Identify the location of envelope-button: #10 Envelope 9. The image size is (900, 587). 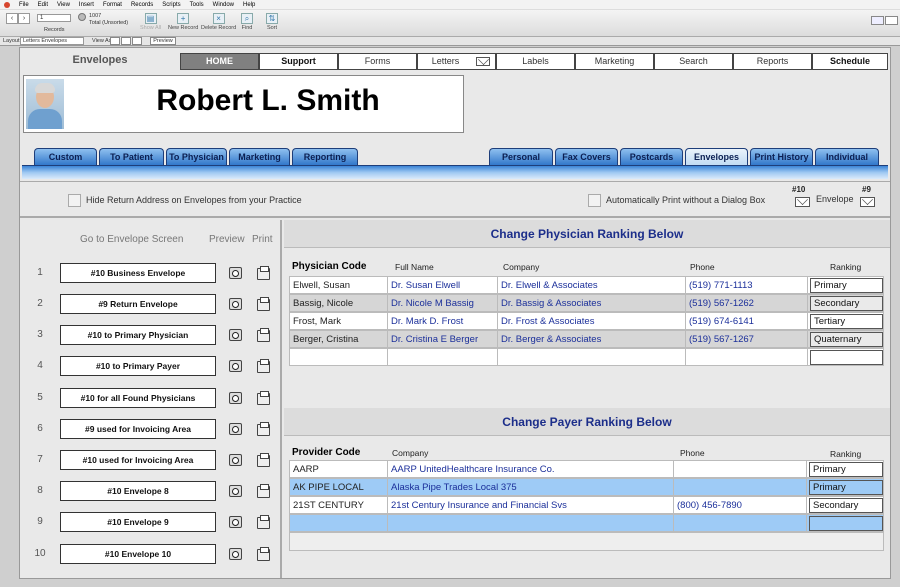
(138, 522).